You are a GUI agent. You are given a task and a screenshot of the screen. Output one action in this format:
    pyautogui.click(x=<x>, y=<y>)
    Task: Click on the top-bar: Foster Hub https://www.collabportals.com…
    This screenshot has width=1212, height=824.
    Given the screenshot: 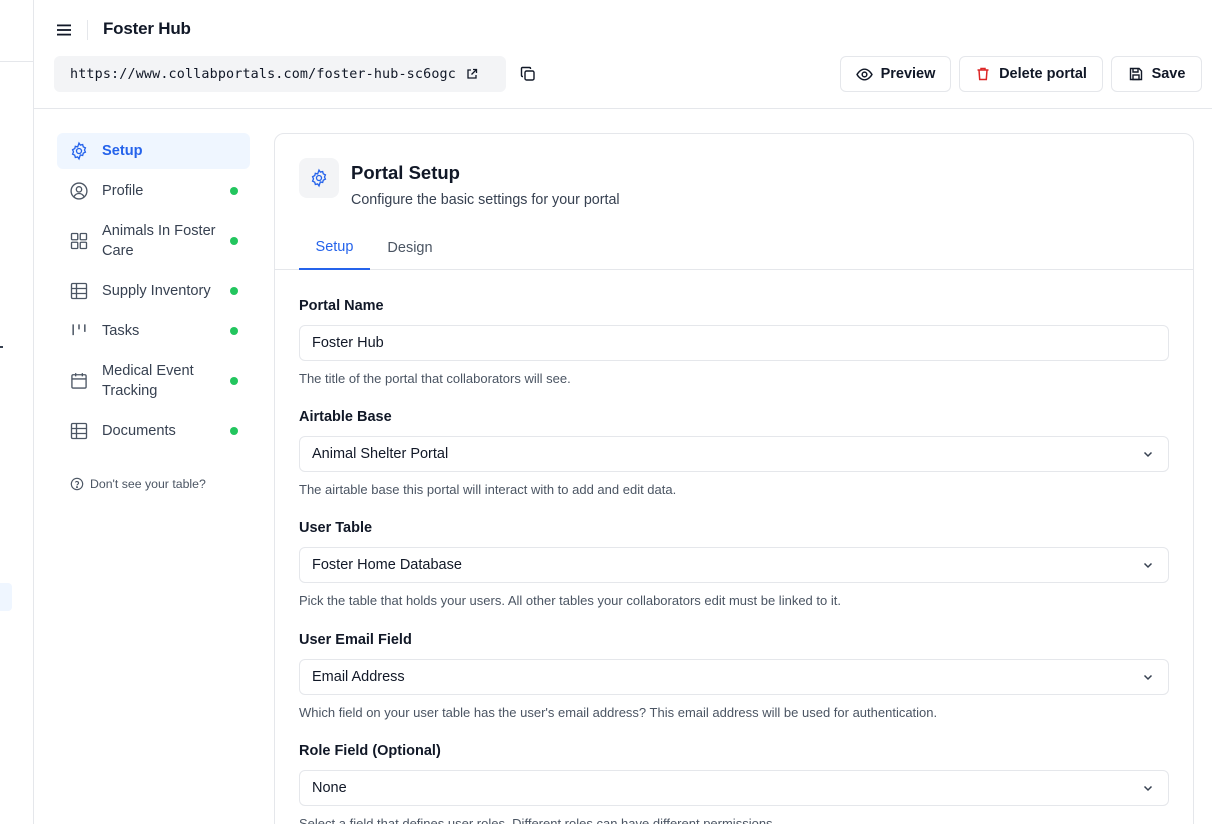 What is the action you would take?
    pyautogui.click(x=623, y=54)
    